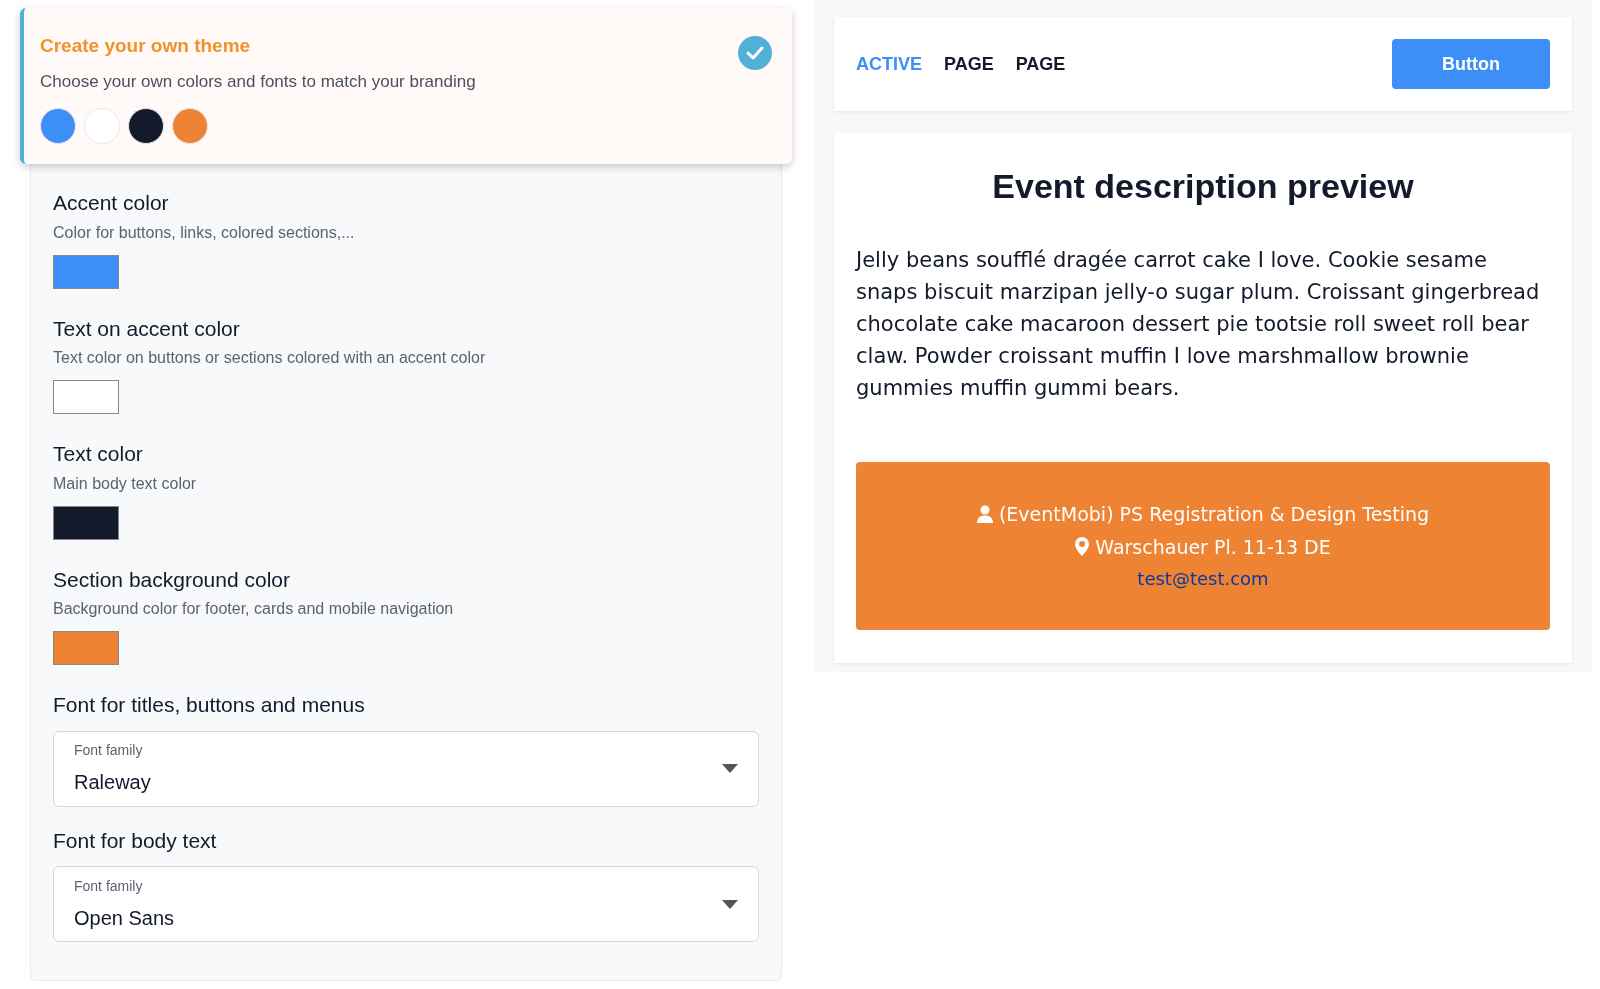  I want to click on font-family-select: Font family Open Sans, so click(406, 904).